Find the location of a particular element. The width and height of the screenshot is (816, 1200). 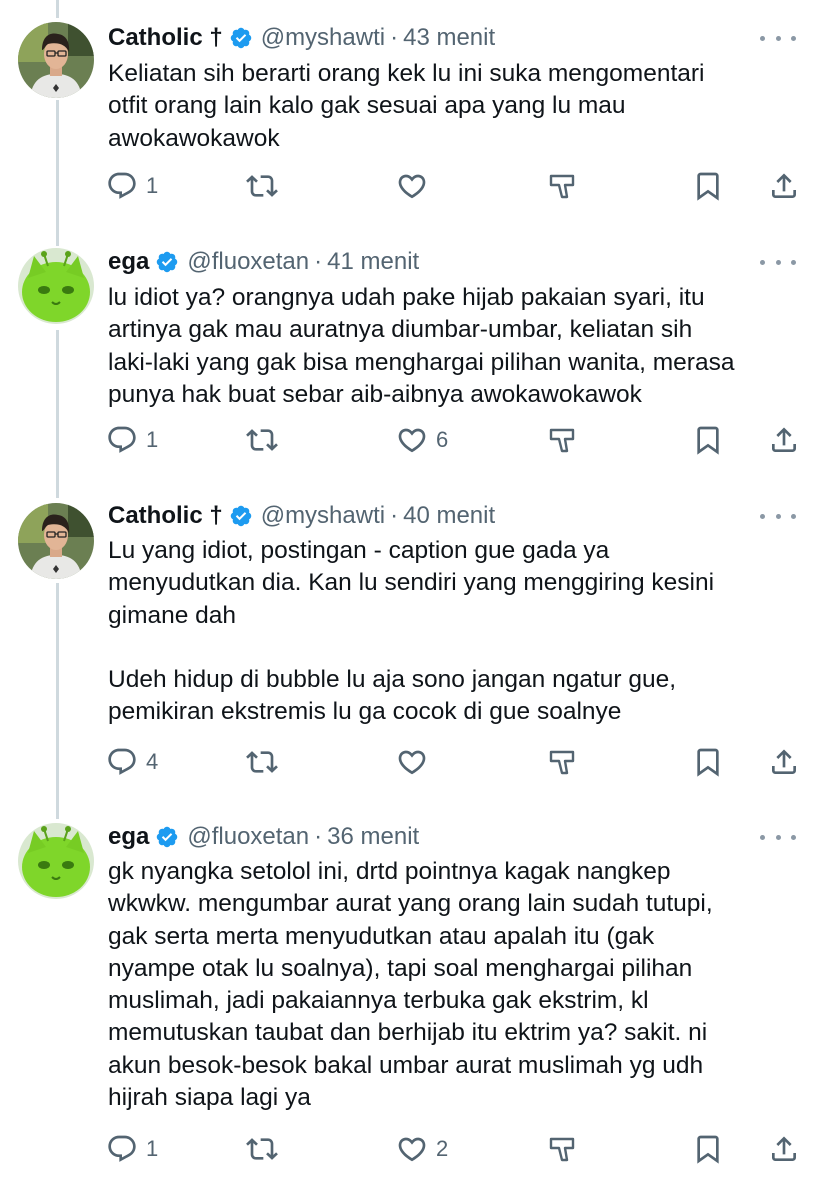

tweet-header: Catholic † @myshawti · 43 menit is located at coordinates (427, 38).